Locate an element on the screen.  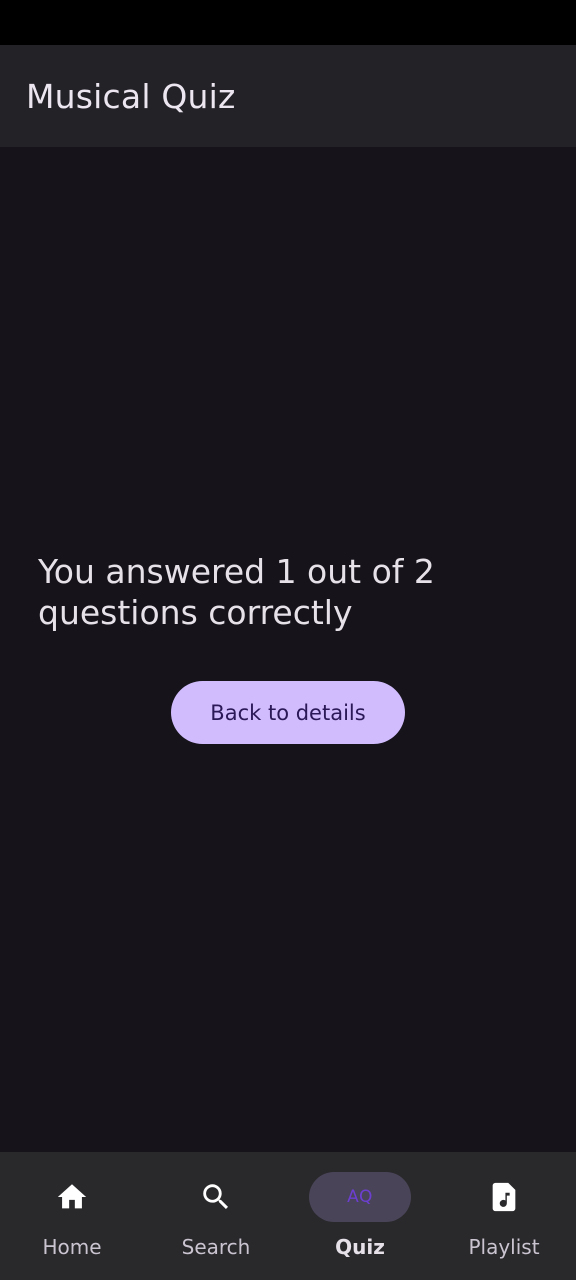
nav-item-playlist: Playlist is located at coordinates (504, 1216).